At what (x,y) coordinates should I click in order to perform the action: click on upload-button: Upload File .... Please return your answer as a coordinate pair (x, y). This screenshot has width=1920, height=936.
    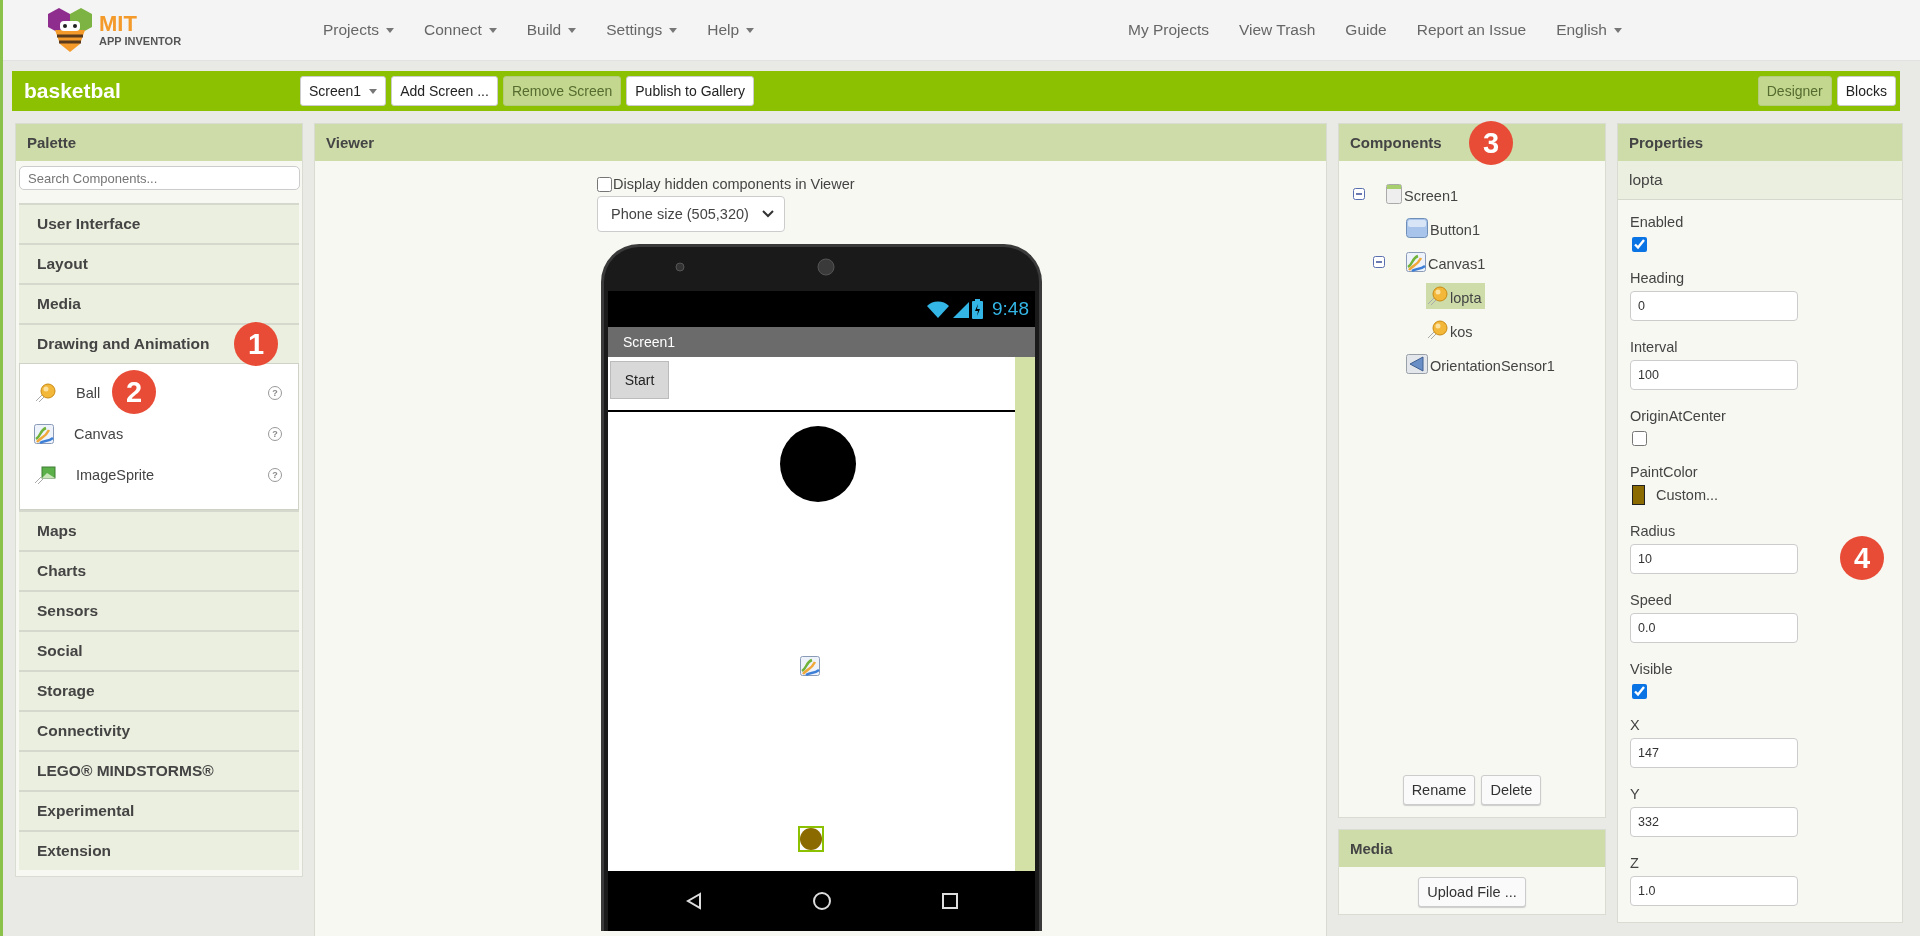
    Looking at the image, I should click on (1472, 892).